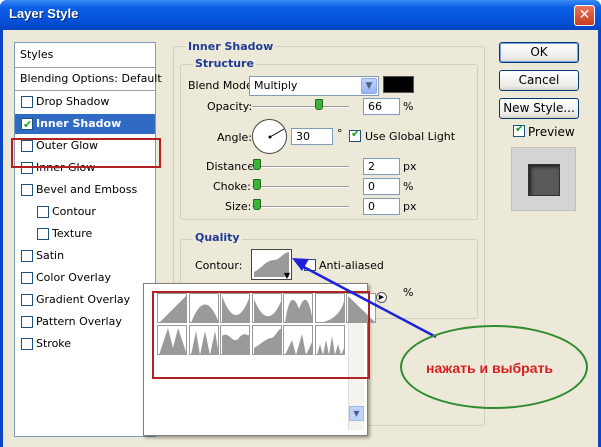  Describe the element at coordinates (381, 206) in the screenshot. I see `size-input: 0` at that location.